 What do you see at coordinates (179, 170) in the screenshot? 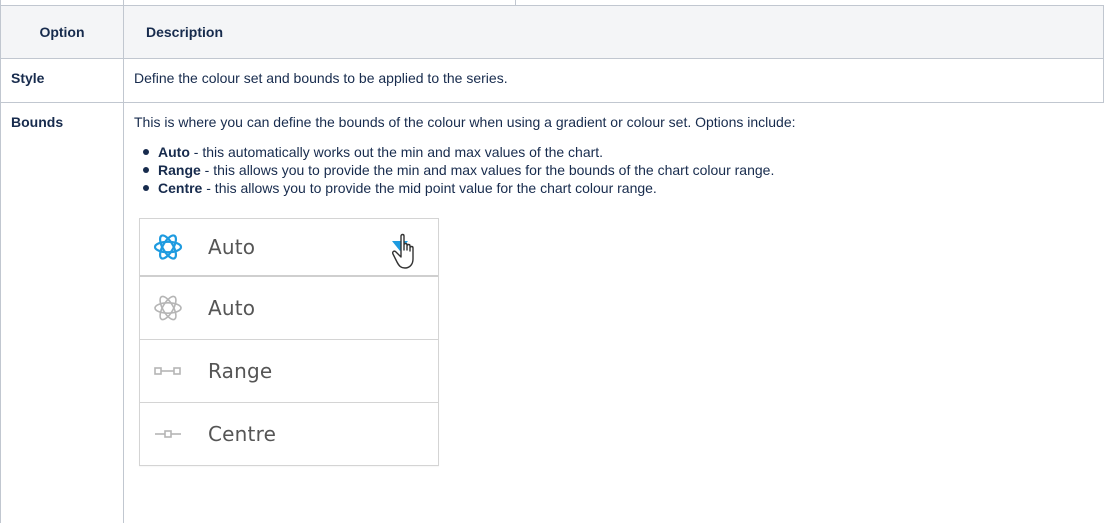
I see `bullet-term: Range` at bounding box center [179, 170].